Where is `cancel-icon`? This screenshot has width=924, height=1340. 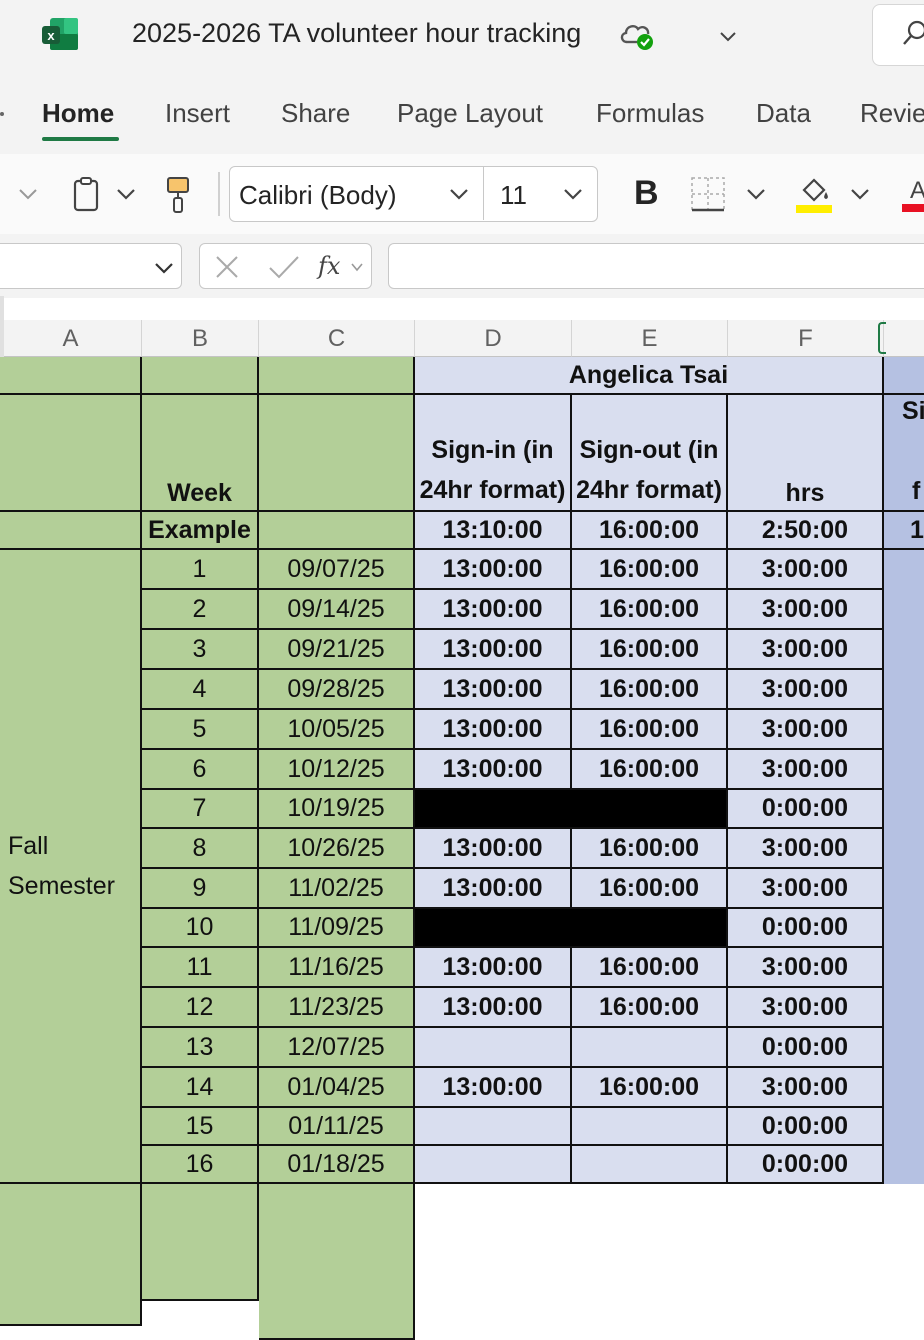 cancel-icon is located at coordinates (227, 267).